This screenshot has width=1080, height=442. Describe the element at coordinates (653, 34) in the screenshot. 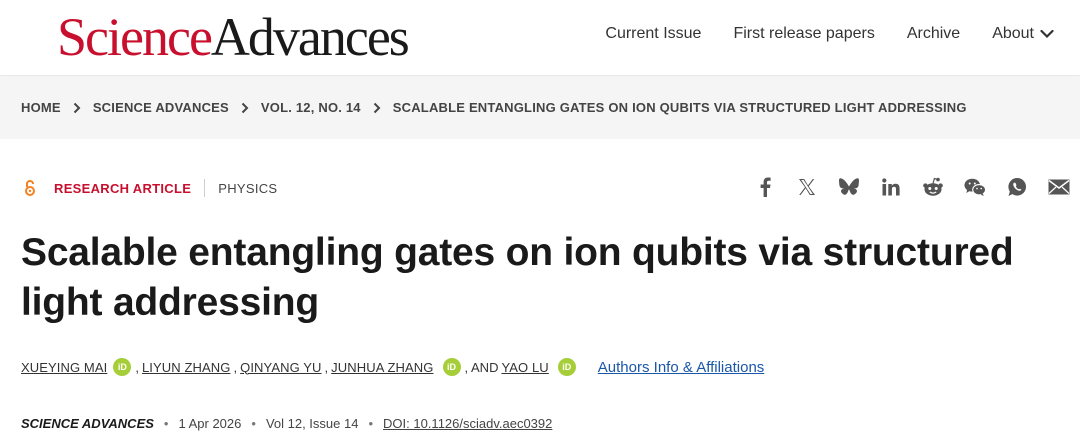

I see `nav-current-issue: Current Issue` at that location.